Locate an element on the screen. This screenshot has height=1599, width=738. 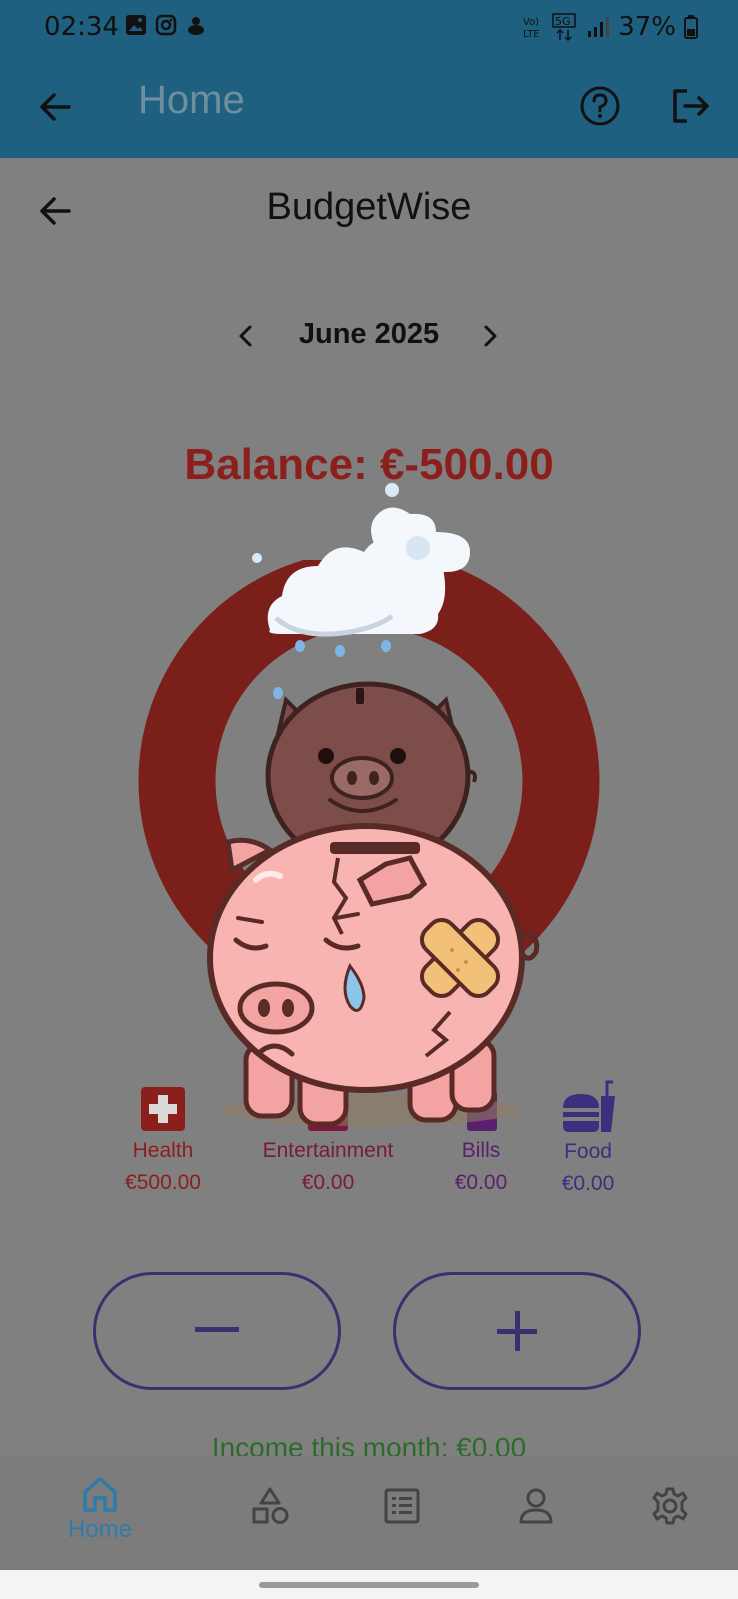
nav-profile is located at coordinates (536, 1513).